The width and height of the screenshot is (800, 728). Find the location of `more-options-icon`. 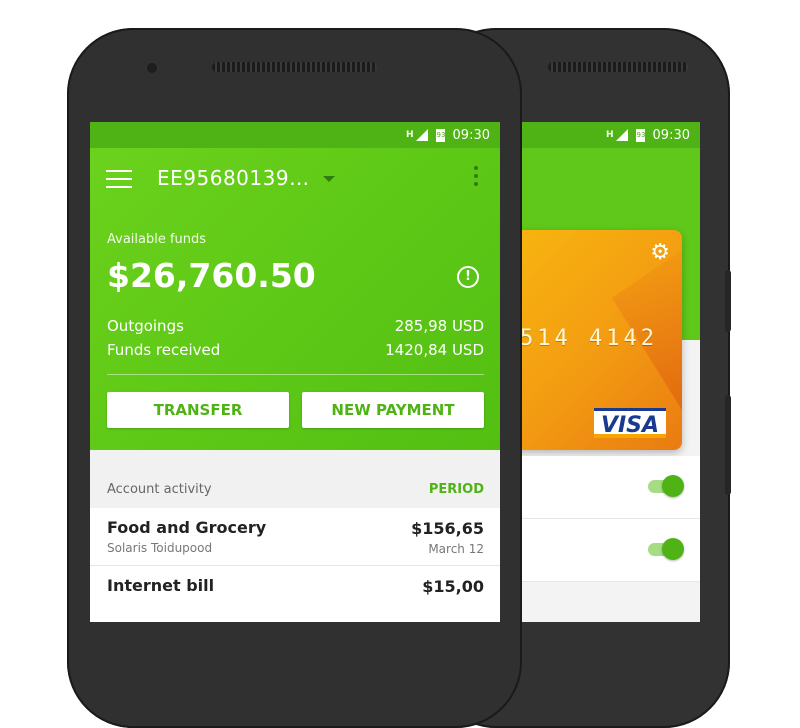

more-options-icon is located at coordinates (476, 178).